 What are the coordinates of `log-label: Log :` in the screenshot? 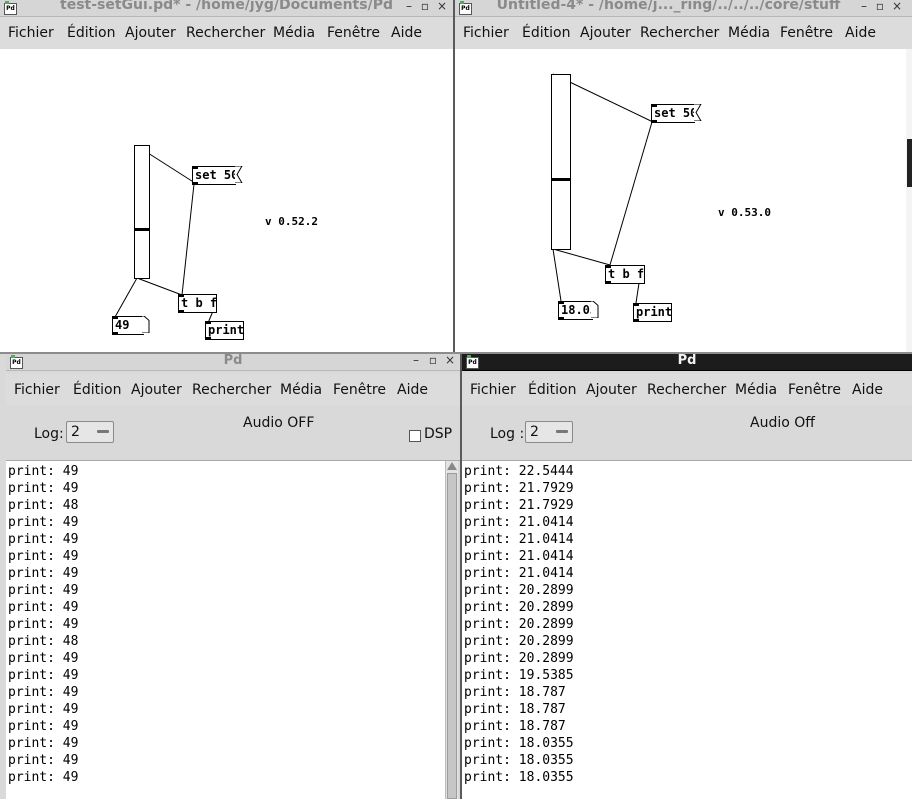 It's located at (507, 434).